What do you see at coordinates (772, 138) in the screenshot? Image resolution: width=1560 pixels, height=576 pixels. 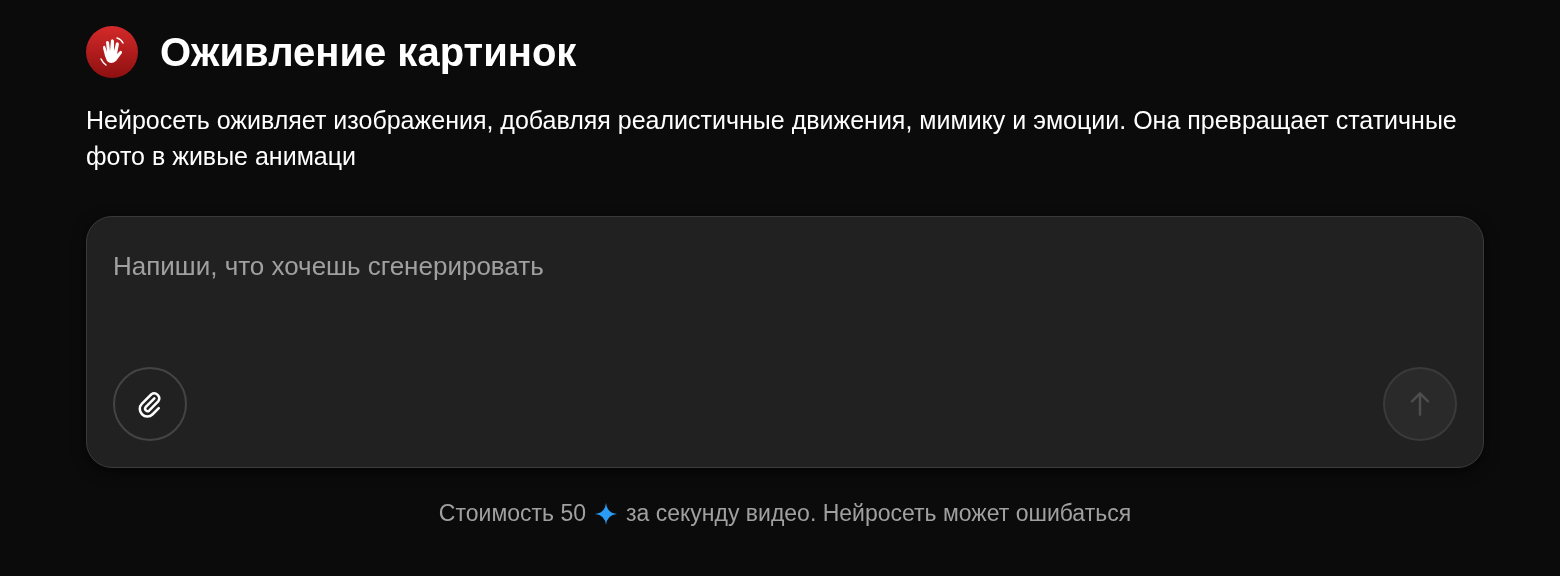 I see `description: Нейросеть оживляет изображения, добавляя реалистичные движения, мимику и эмоции. Она превращает статичные фото в живые анимаци` at bounding box center [772, 138].